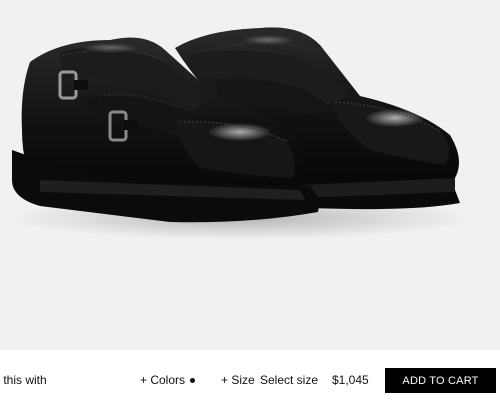 The image size is (500, 401). What do you see at coordinates (162, 380) in the screenshot?
I see `colors-toggle: + Colors` at bounding box center [162, 380].